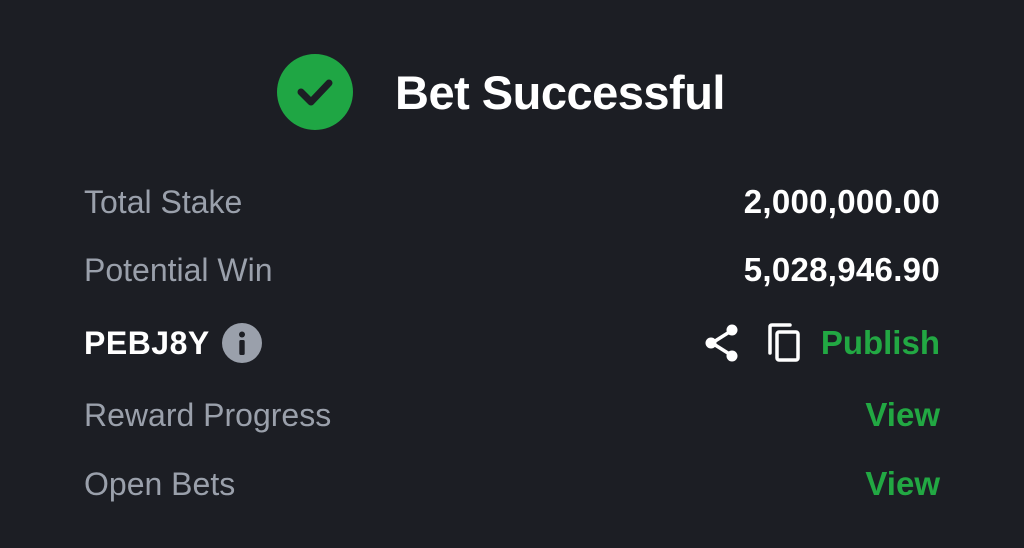 This screenshot has width=1024, height=548. I want to click on total-stake-label: Total Stake, so click(163, 201).